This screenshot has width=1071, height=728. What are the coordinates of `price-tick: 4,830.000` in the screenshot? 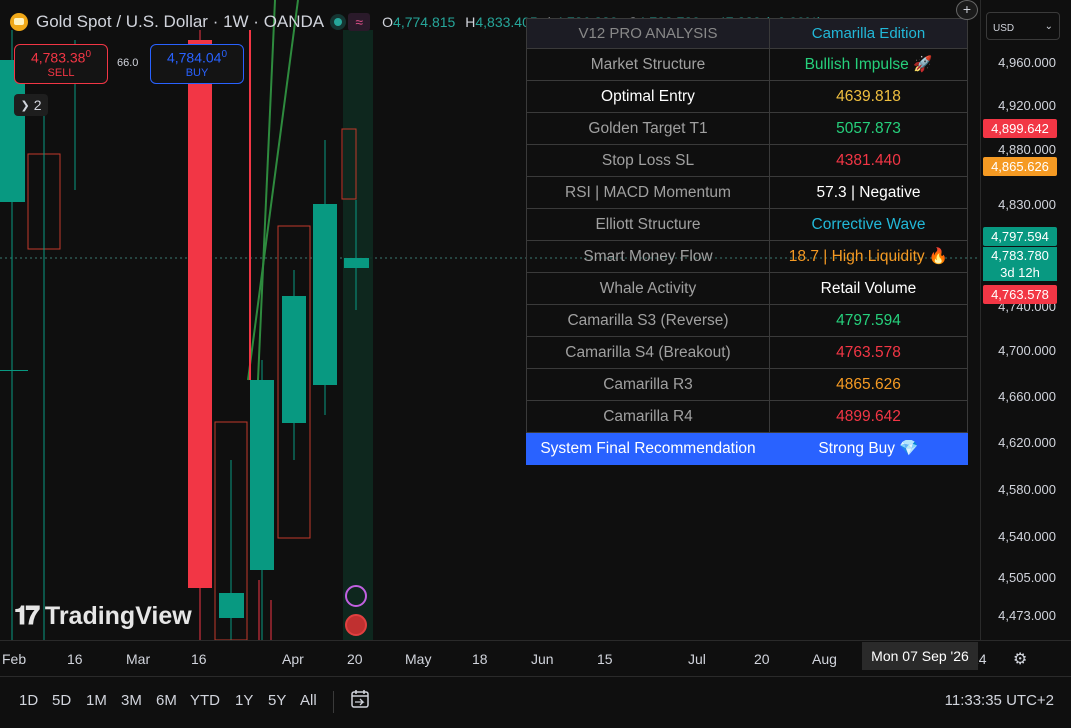 It's located at (1027, 204).